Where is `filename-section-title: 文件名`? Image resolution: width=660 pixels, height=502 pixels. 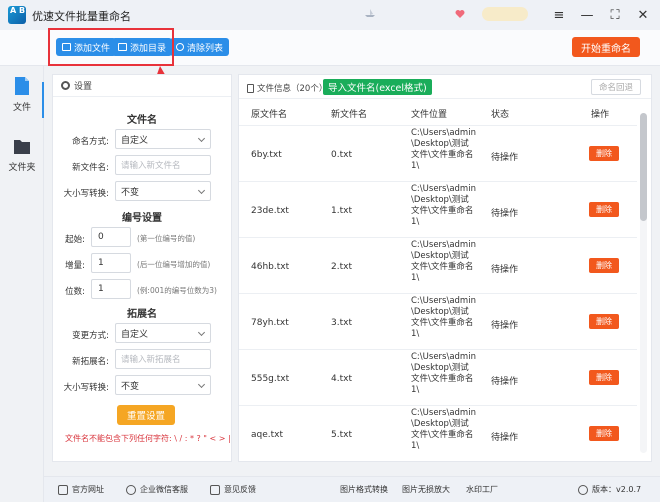 filename-section-title: 文件名 is located at coordinates (142, 120).